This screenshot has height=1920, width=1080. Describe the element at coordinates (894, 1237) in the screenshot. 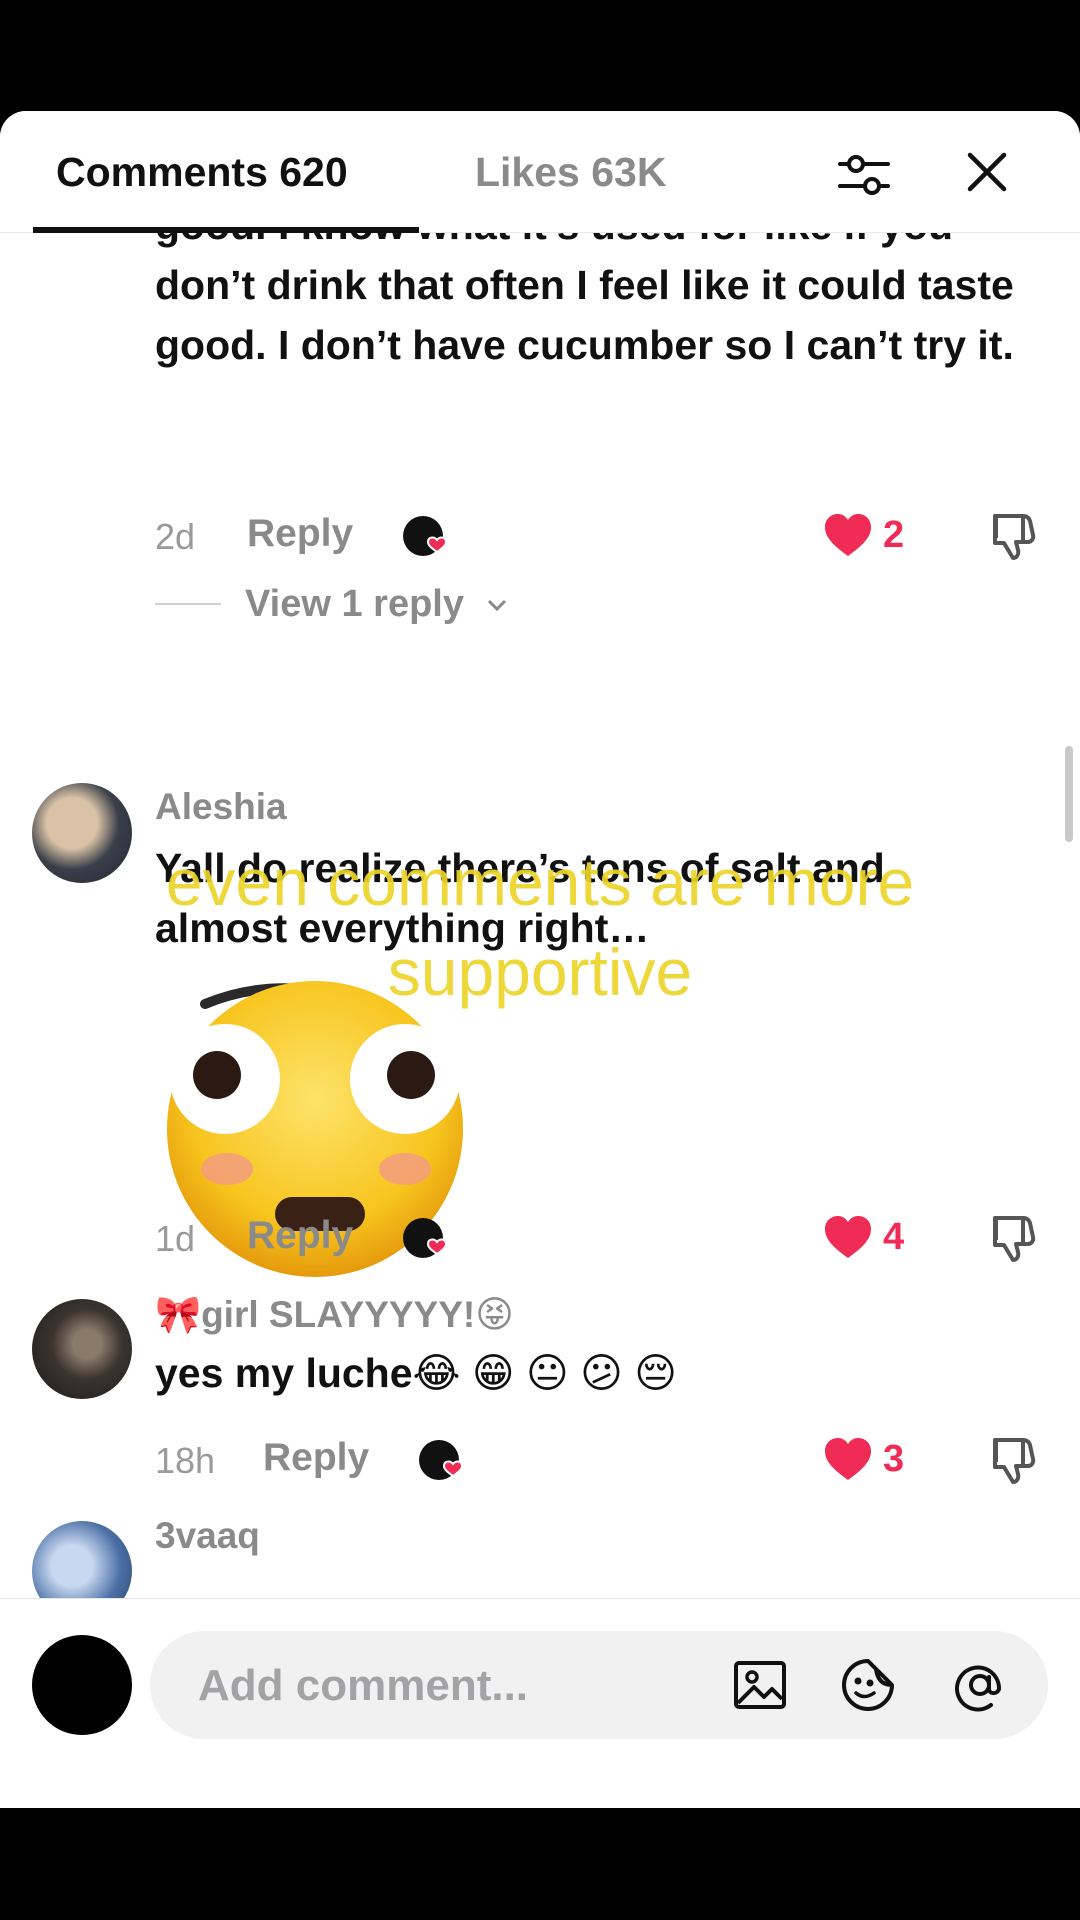

I see `like-count: 4` at that location.